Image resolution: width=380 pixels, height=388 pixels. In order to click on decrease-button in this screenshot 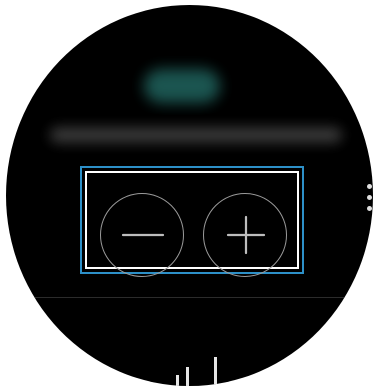, I will do `click(142, 235)`.